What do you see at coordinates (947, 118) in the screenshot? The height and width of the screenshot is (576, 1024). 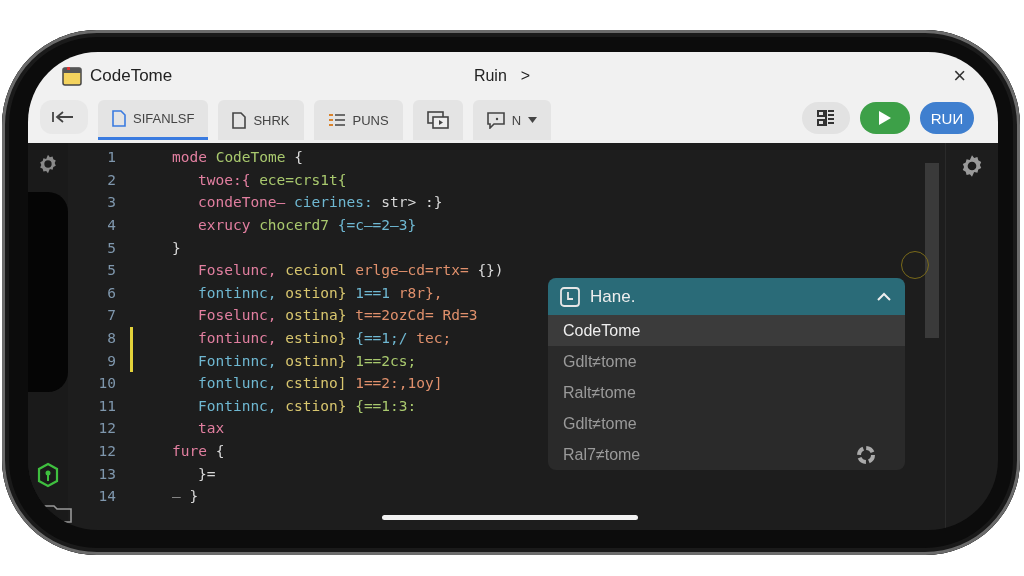 I see `run-button: RUИ` at bounding box center [947, 118].